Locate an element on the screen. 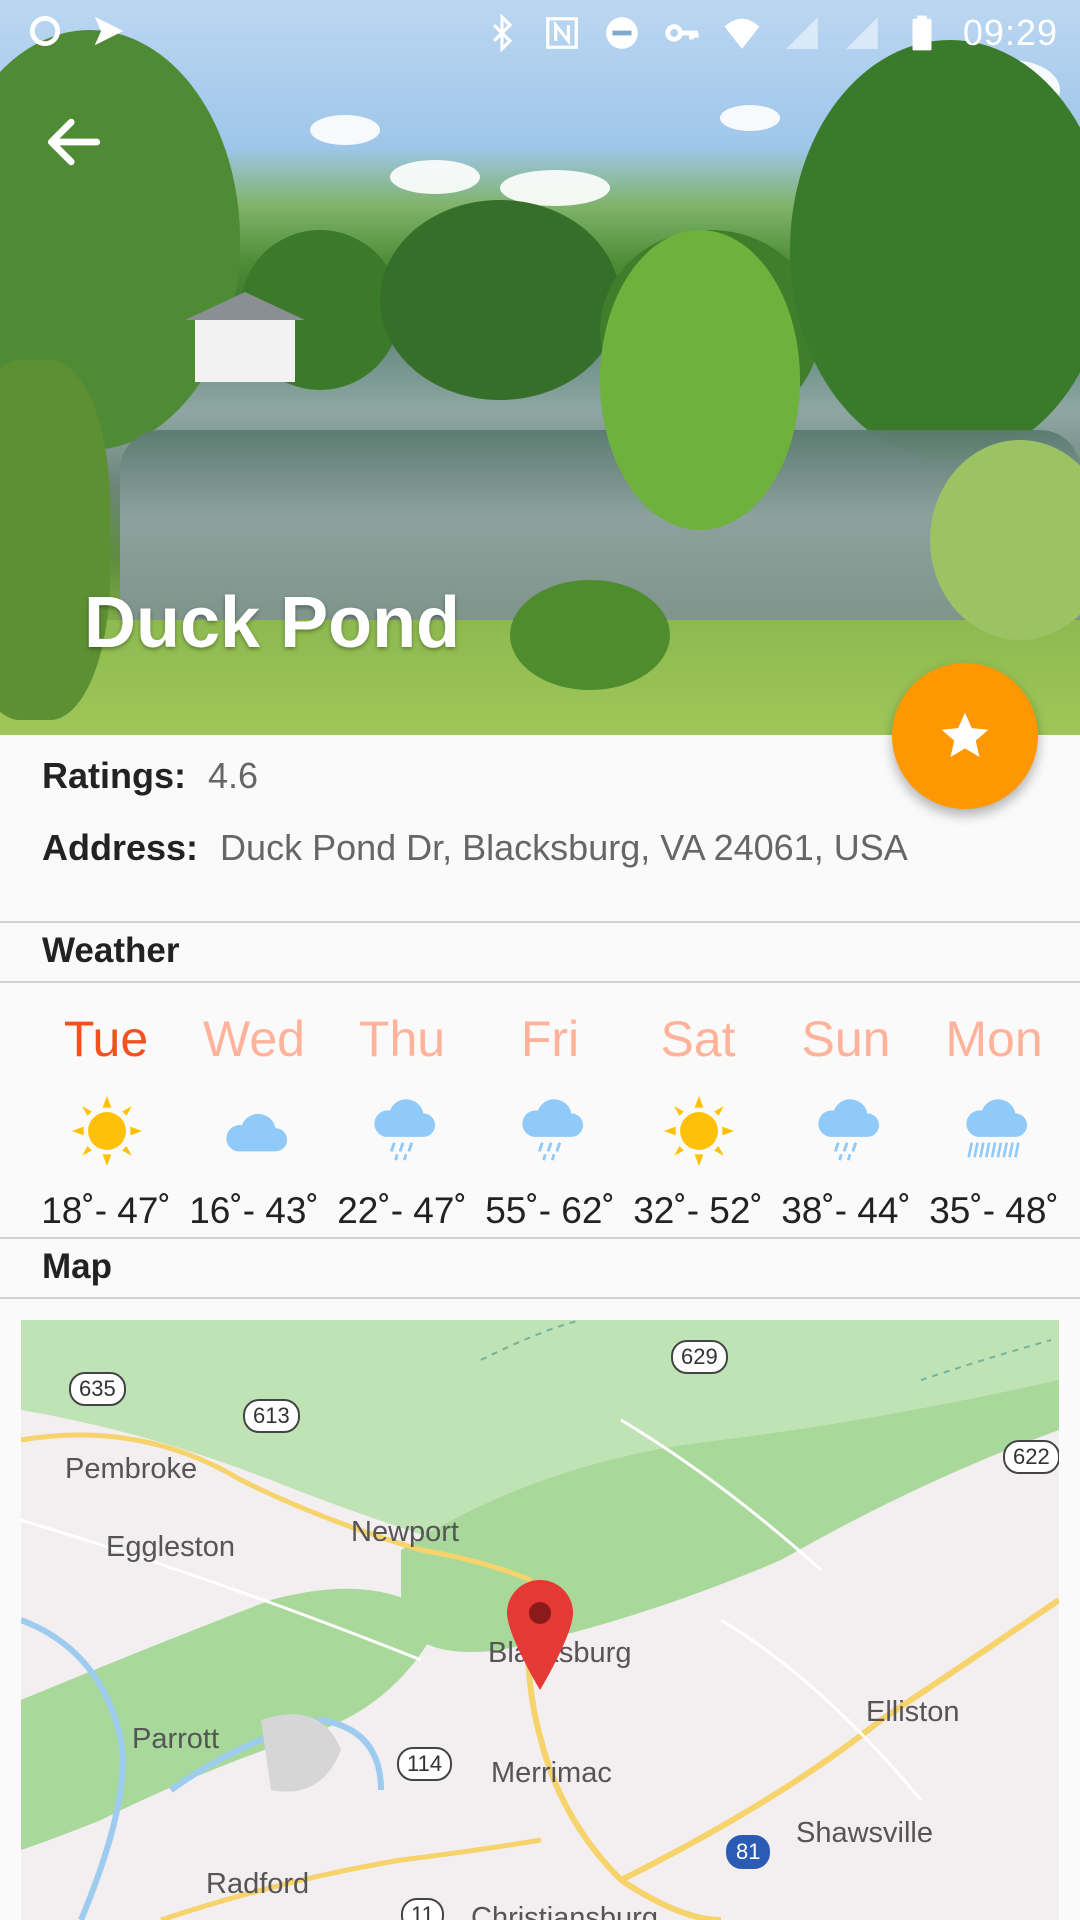  day-name: Tue is located at coordinates (106, 1039).